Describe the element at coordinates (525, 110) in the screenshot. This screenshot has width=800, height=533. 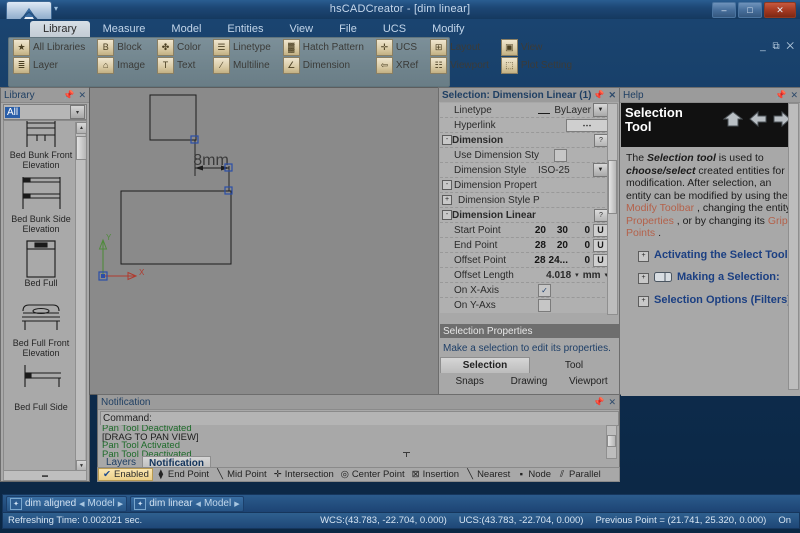
I see `property-row-linetype: Linetype ByLayer ▼` at that location.